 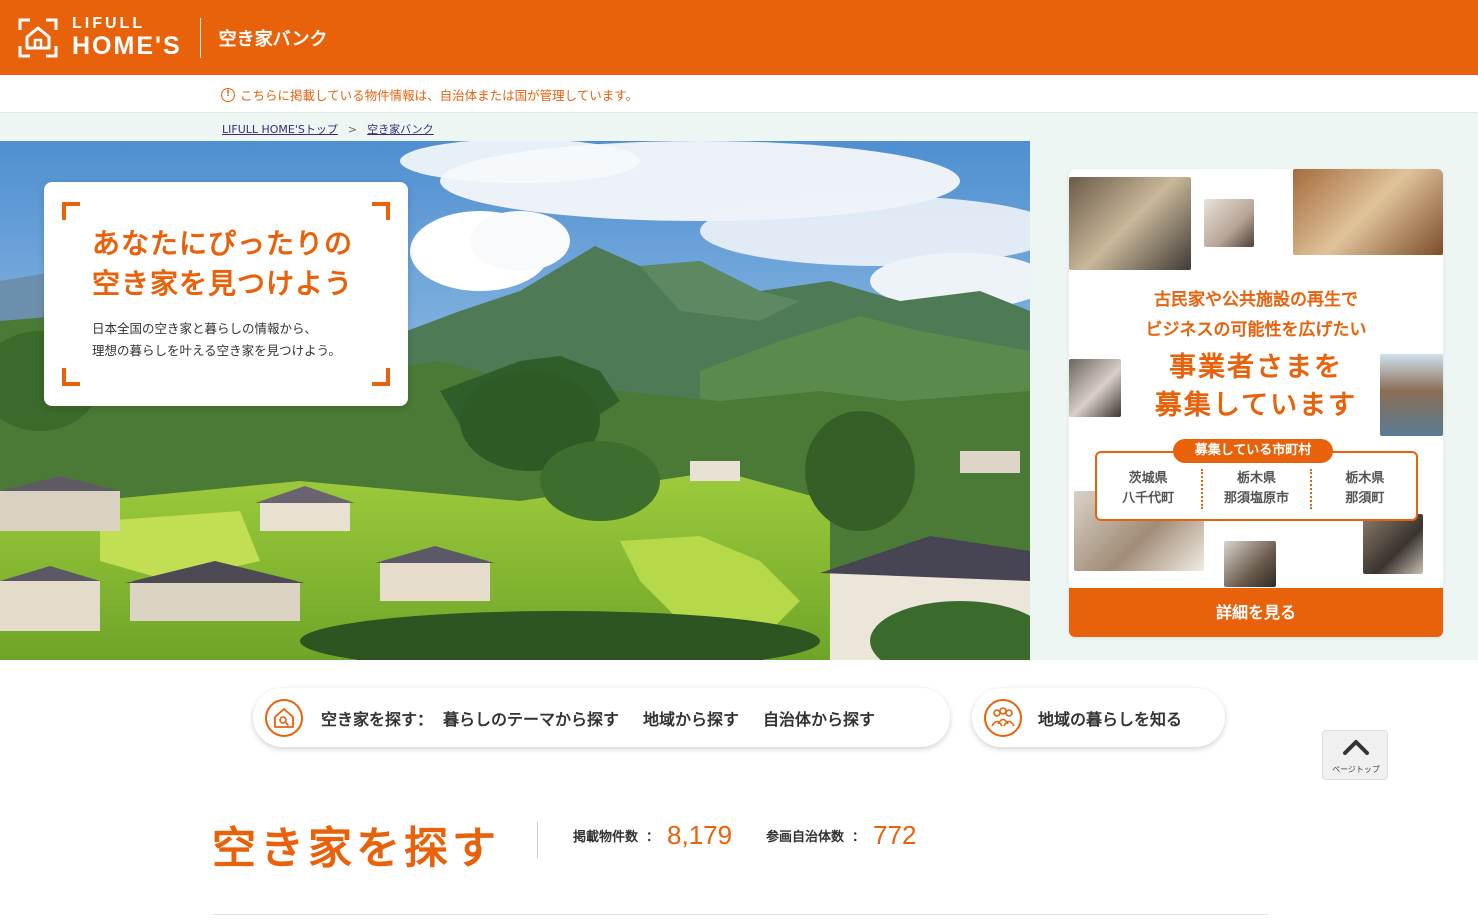 I want to click on municipality-city: 那須町, so click(x=1365, y=498).